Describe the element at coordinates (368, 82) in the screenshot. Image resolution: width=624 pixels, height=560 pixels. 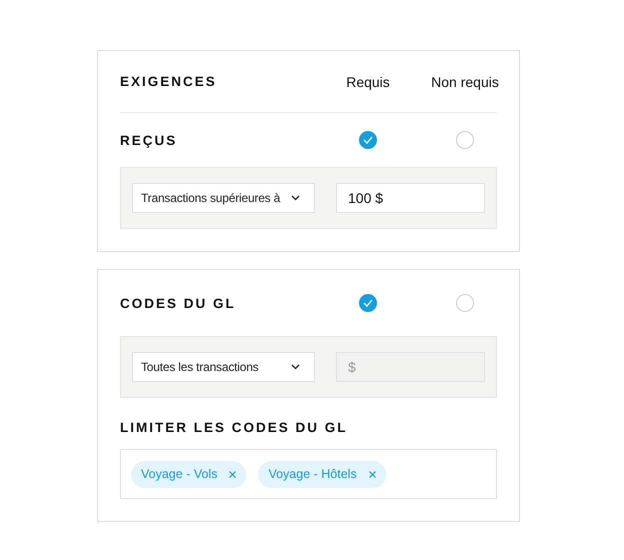
I see `column-header: Requis` at that location.